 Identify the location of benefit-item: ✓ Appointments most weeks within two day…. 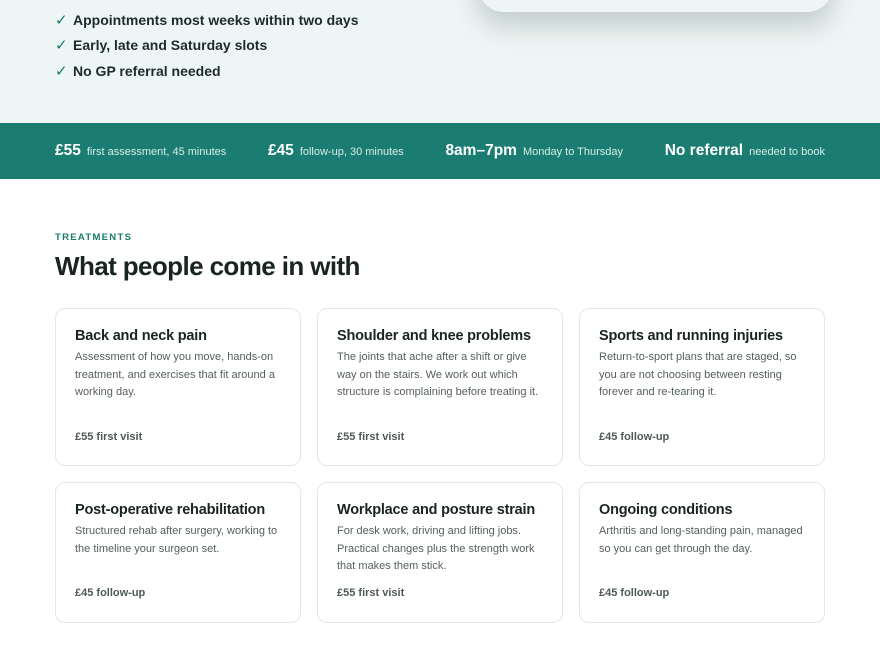
(206, 20).